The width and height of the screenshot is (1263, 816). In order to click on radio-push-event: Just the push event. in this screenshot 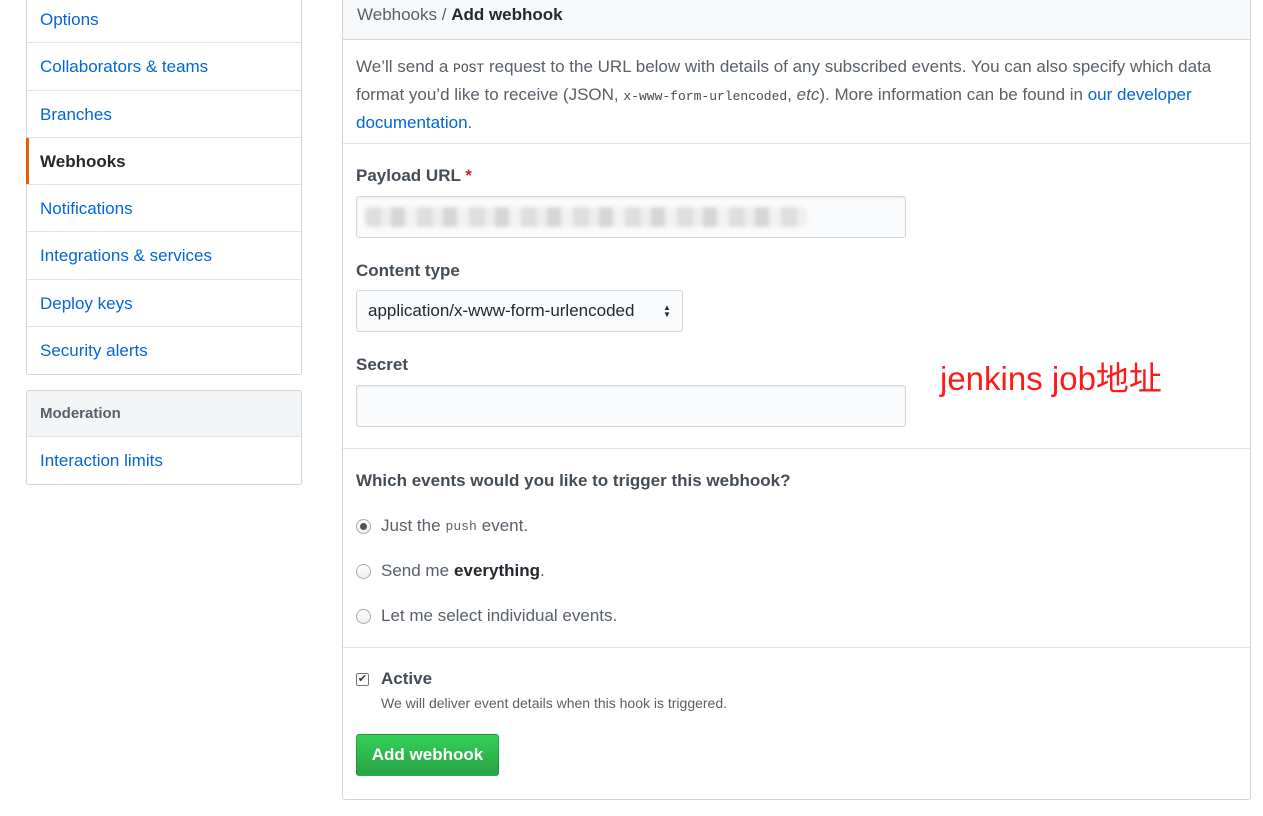, I will do `click(442, 526)`.